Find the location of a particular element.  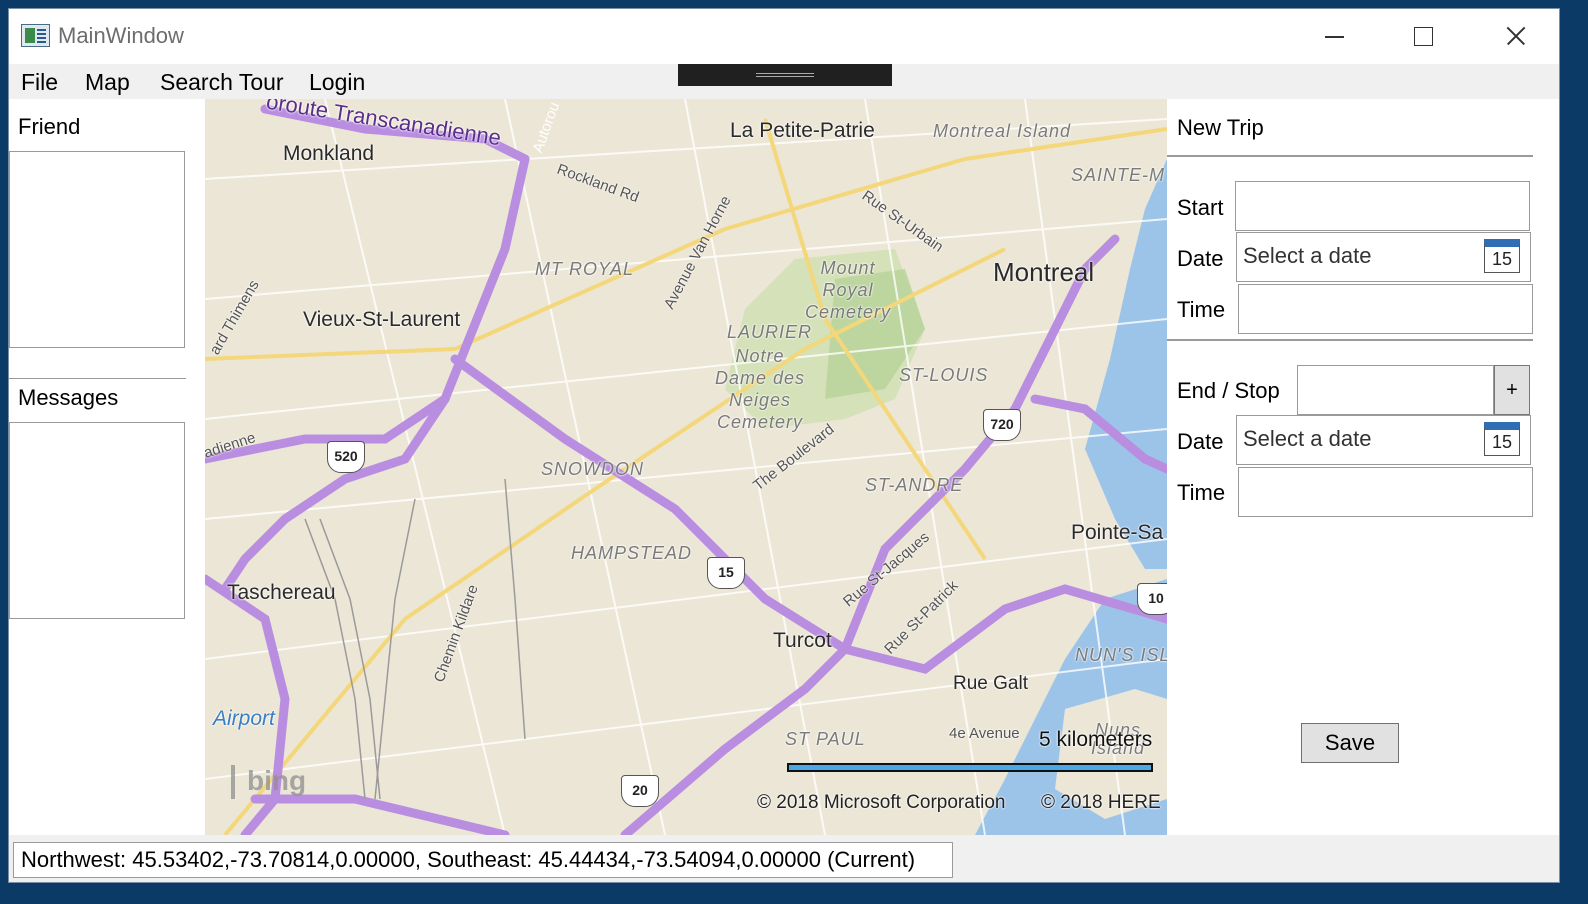

end-date-picker: Select a date 15 is located at coordinates (1383, 440).